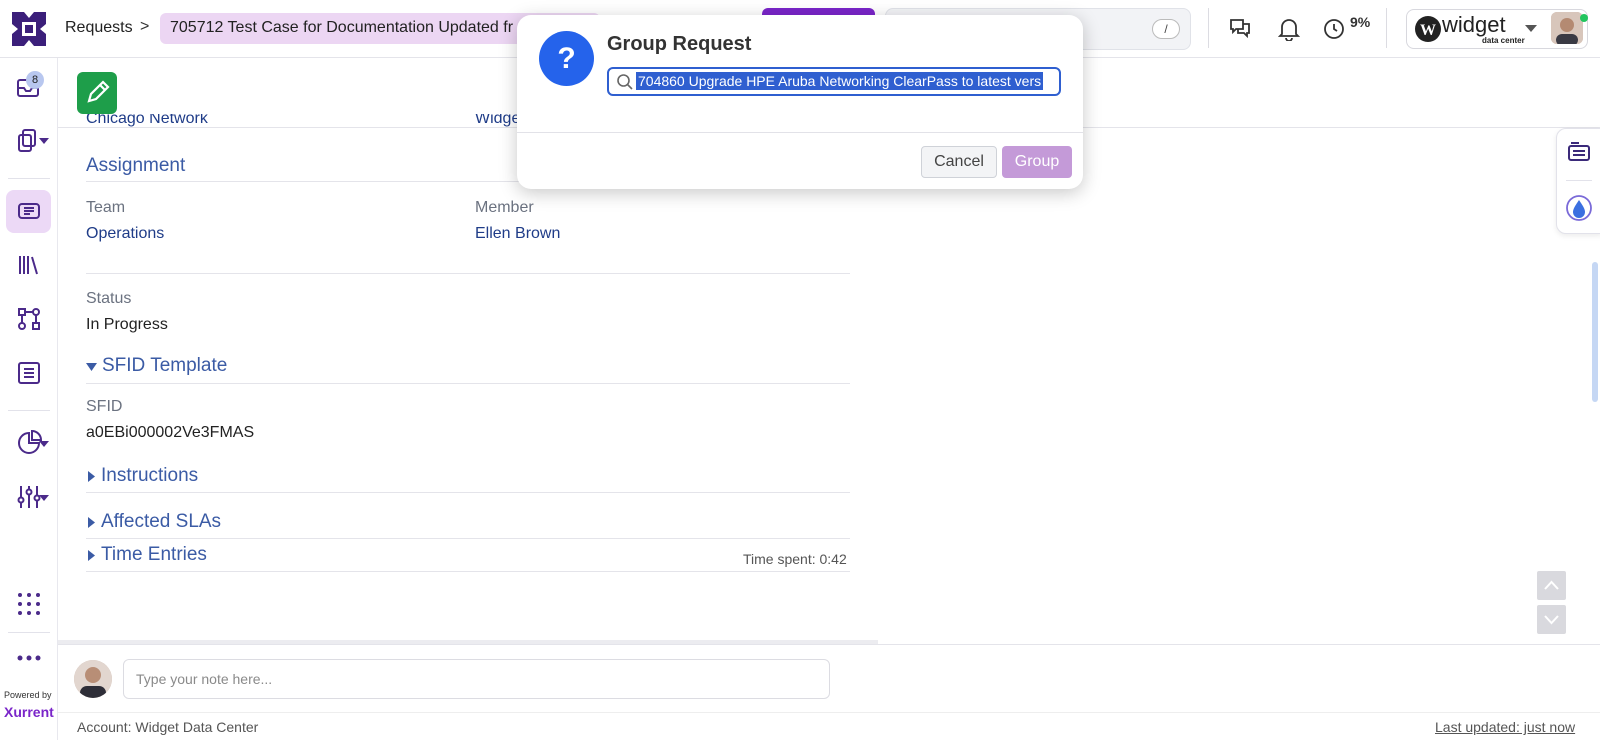 The height and width of the screenshot is (740, 1600). I want to click on status-label: Status, so click(109, 298).